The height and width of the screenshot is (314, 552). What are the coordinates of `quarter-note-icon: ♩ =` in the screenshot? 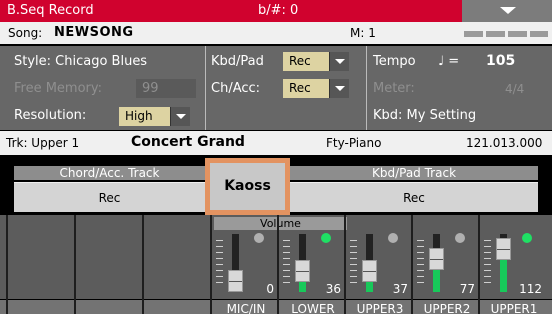 It's located at (449, 61).